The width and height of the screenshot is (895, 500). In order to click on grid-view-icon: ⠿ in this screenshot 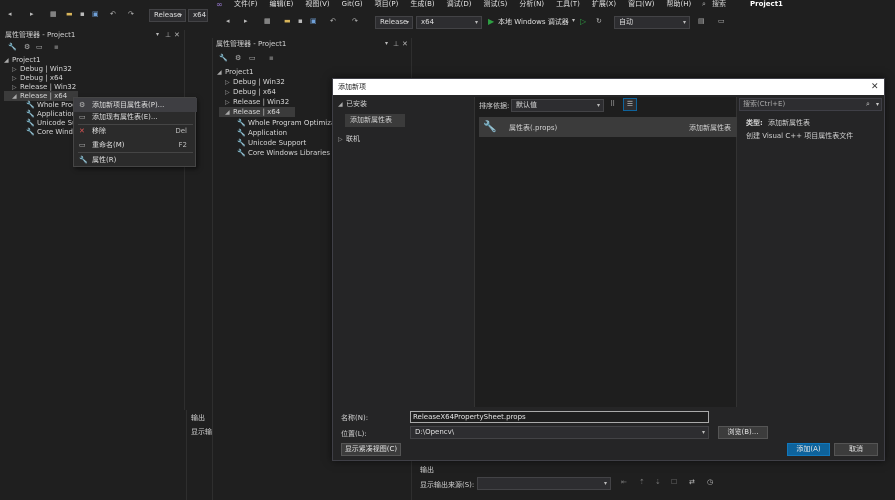, I will do `click(612, 104)`.